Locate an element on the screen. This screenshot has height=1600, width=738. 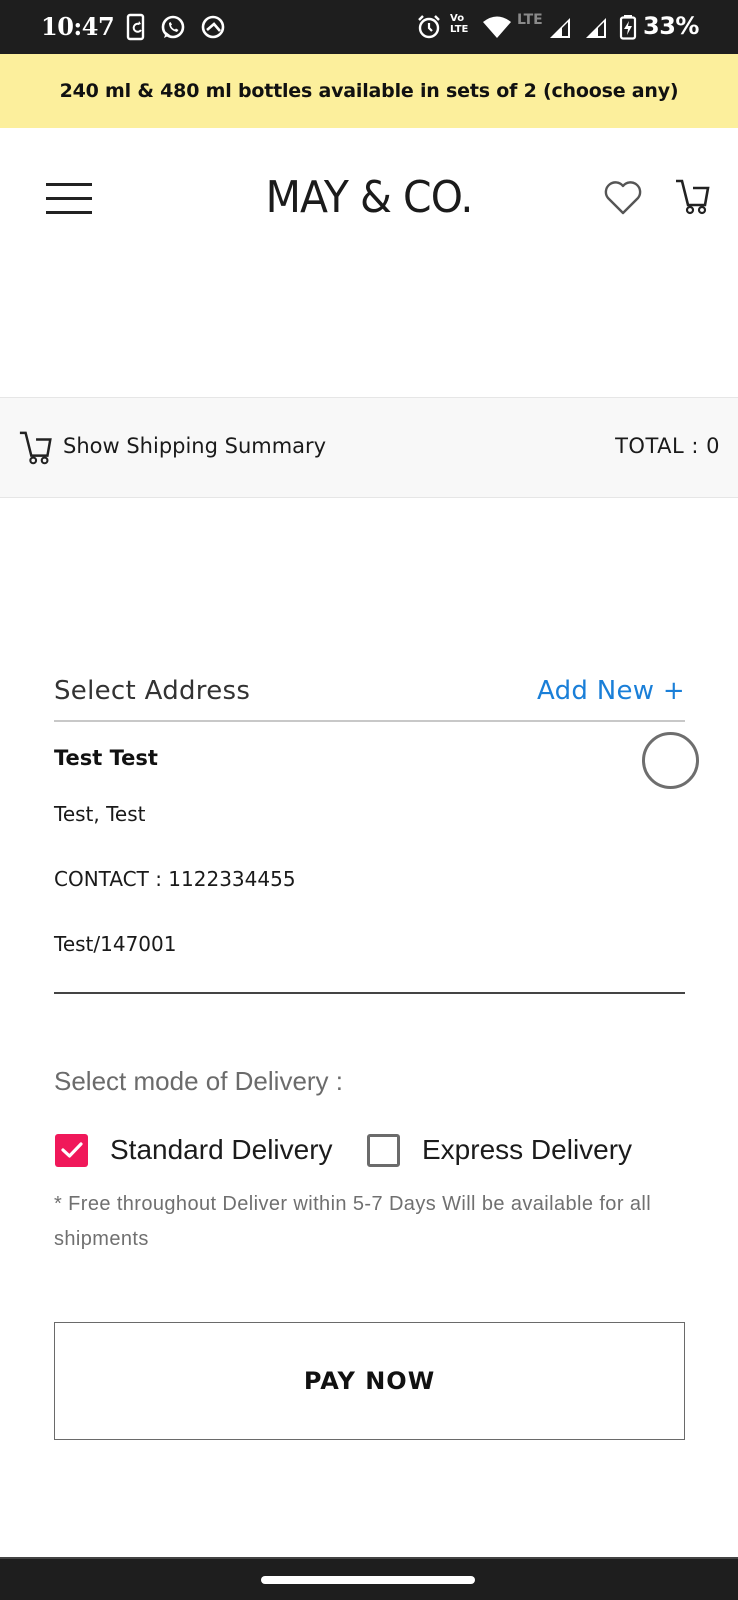
shipping-summary-label: Show Shipping Summary is located at coordinates (195, 446).